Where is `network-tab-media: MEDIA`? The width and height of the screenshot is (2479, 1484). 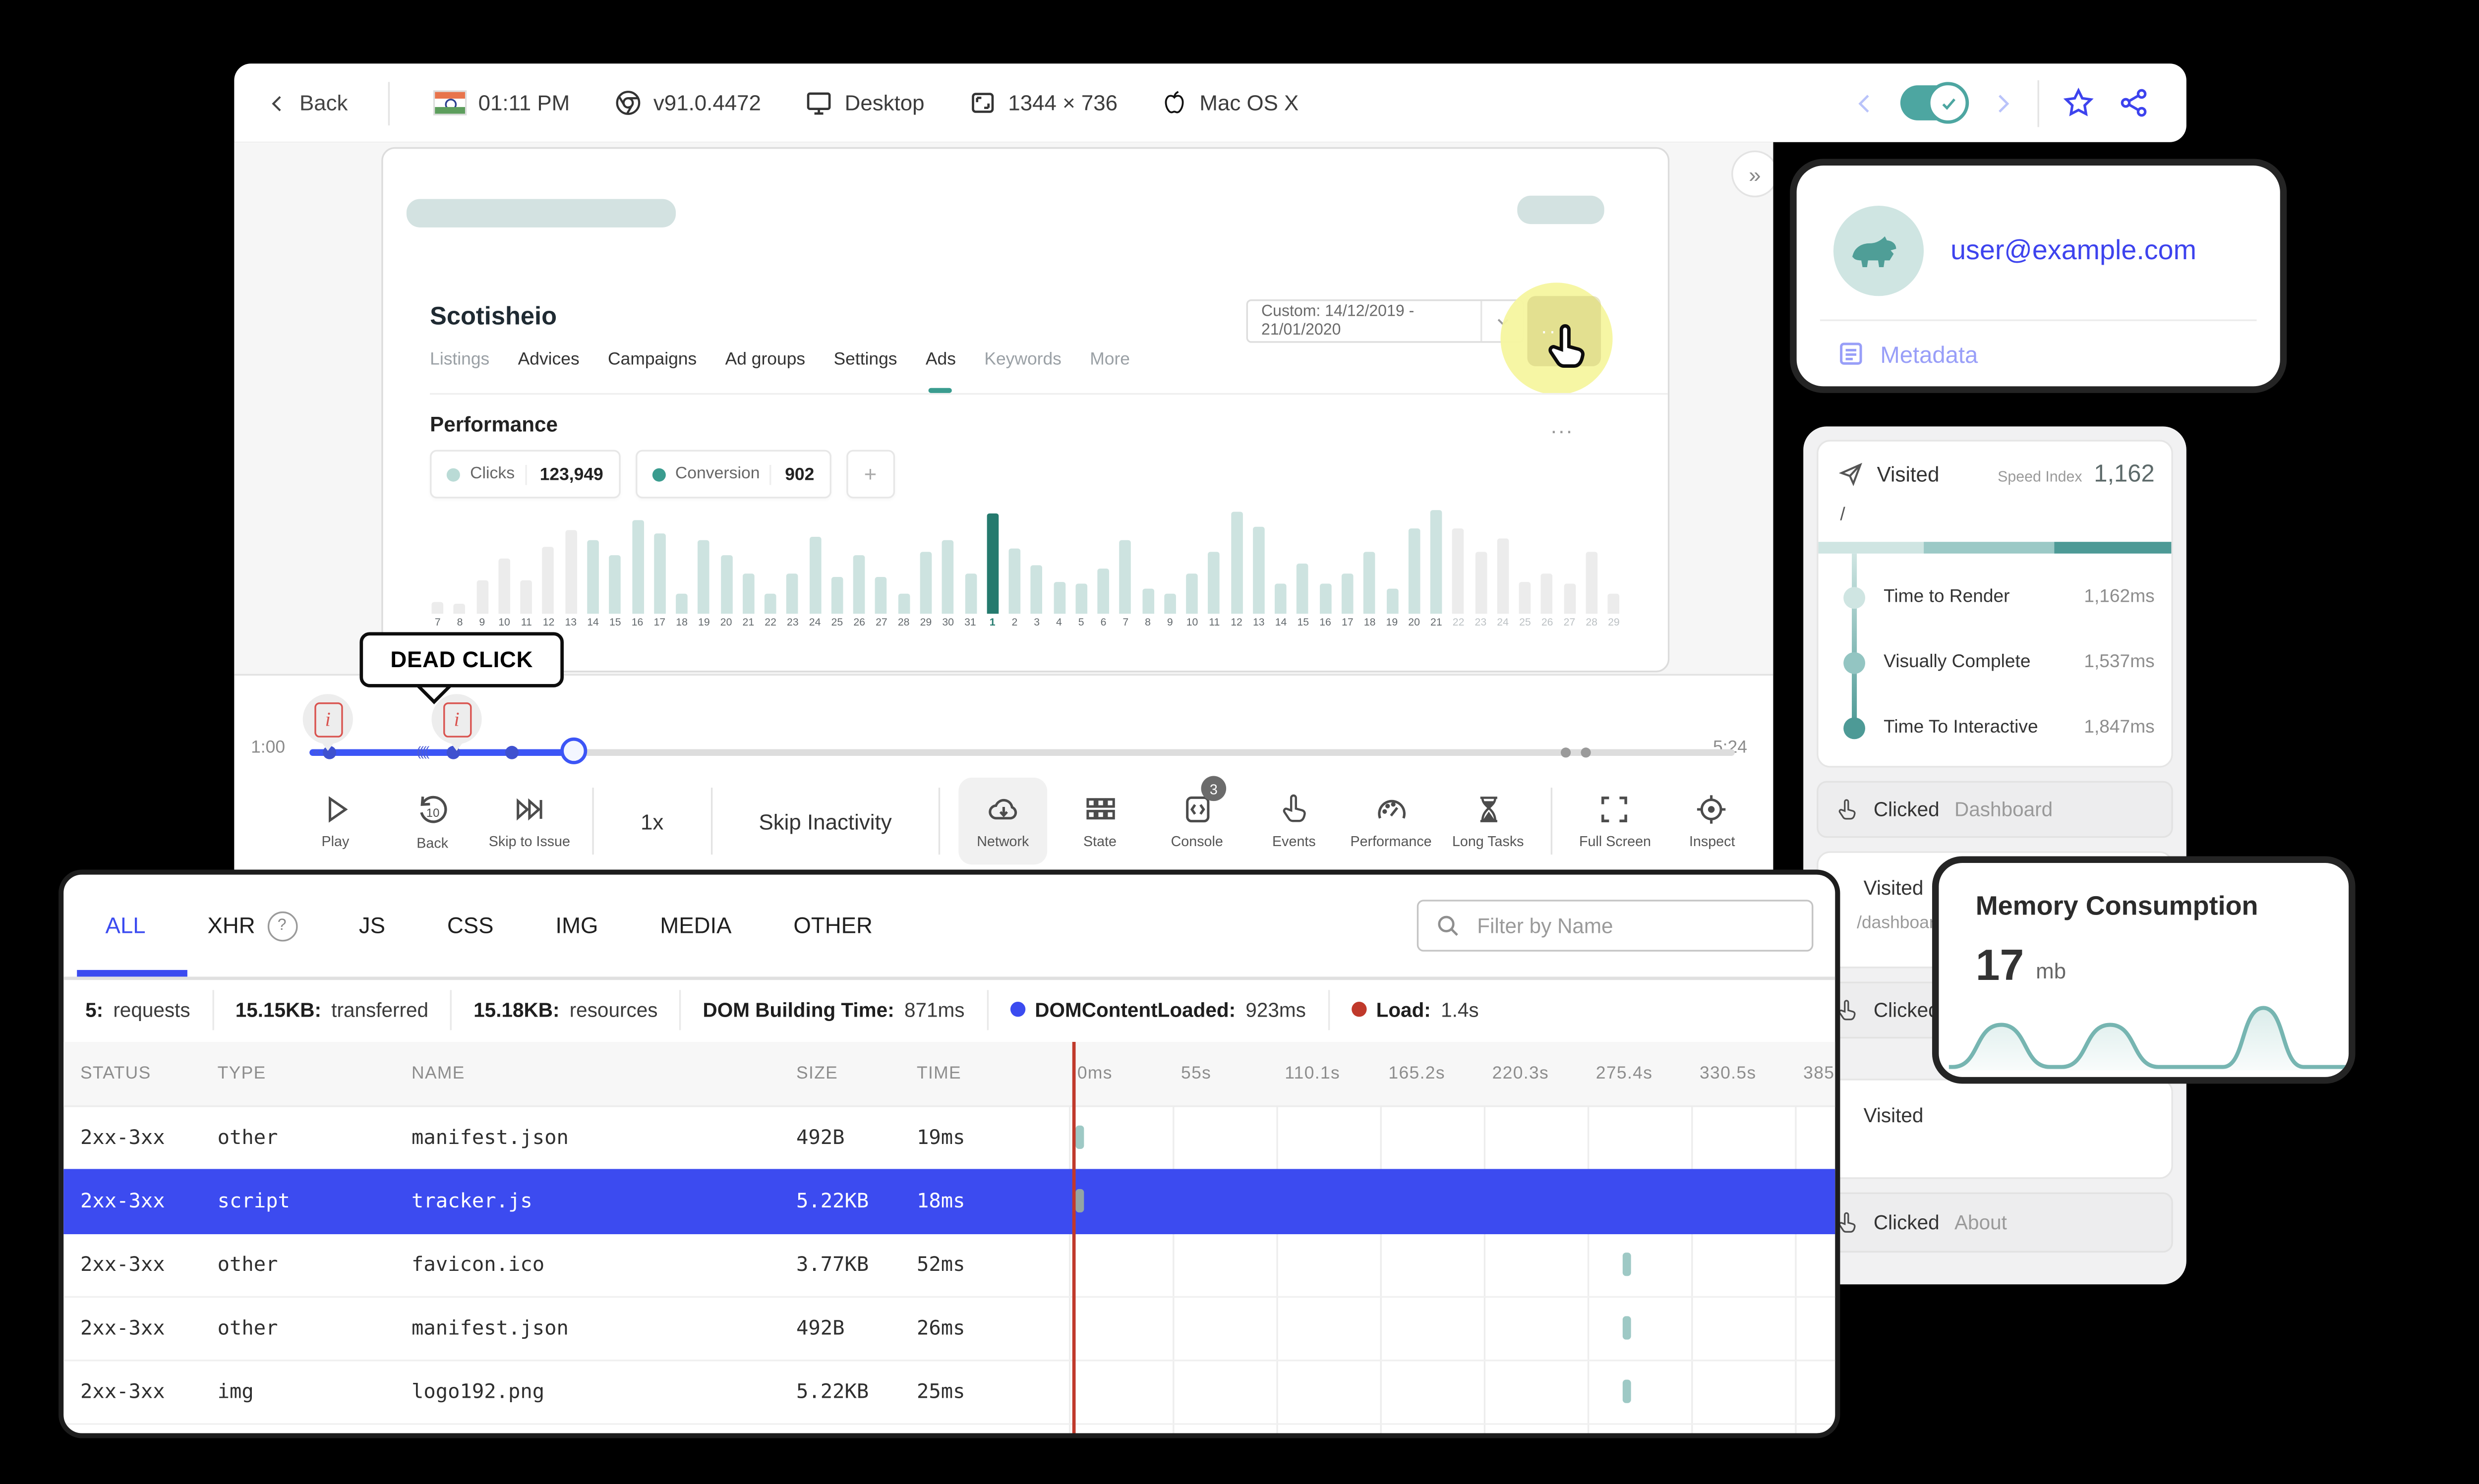 network-tab-media: MEDIA is located at coordinates (695, 925).